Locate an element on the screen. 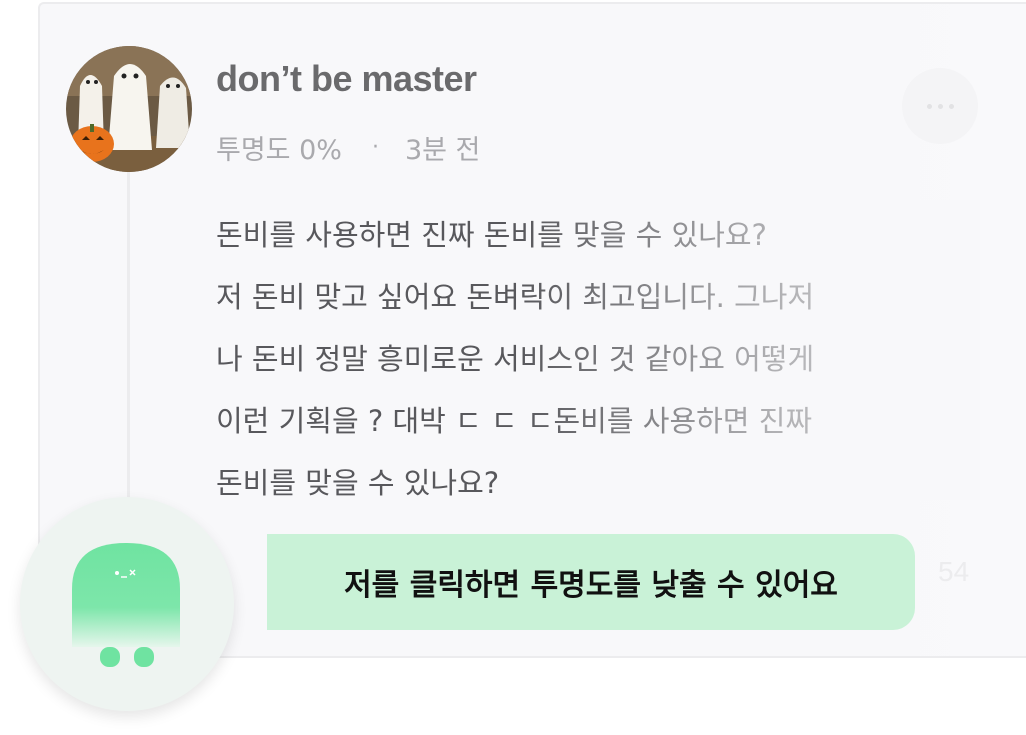 The height and width of the screenshot is (735, 1026). ghost-opacity-button is located at coordinates (127, 604).